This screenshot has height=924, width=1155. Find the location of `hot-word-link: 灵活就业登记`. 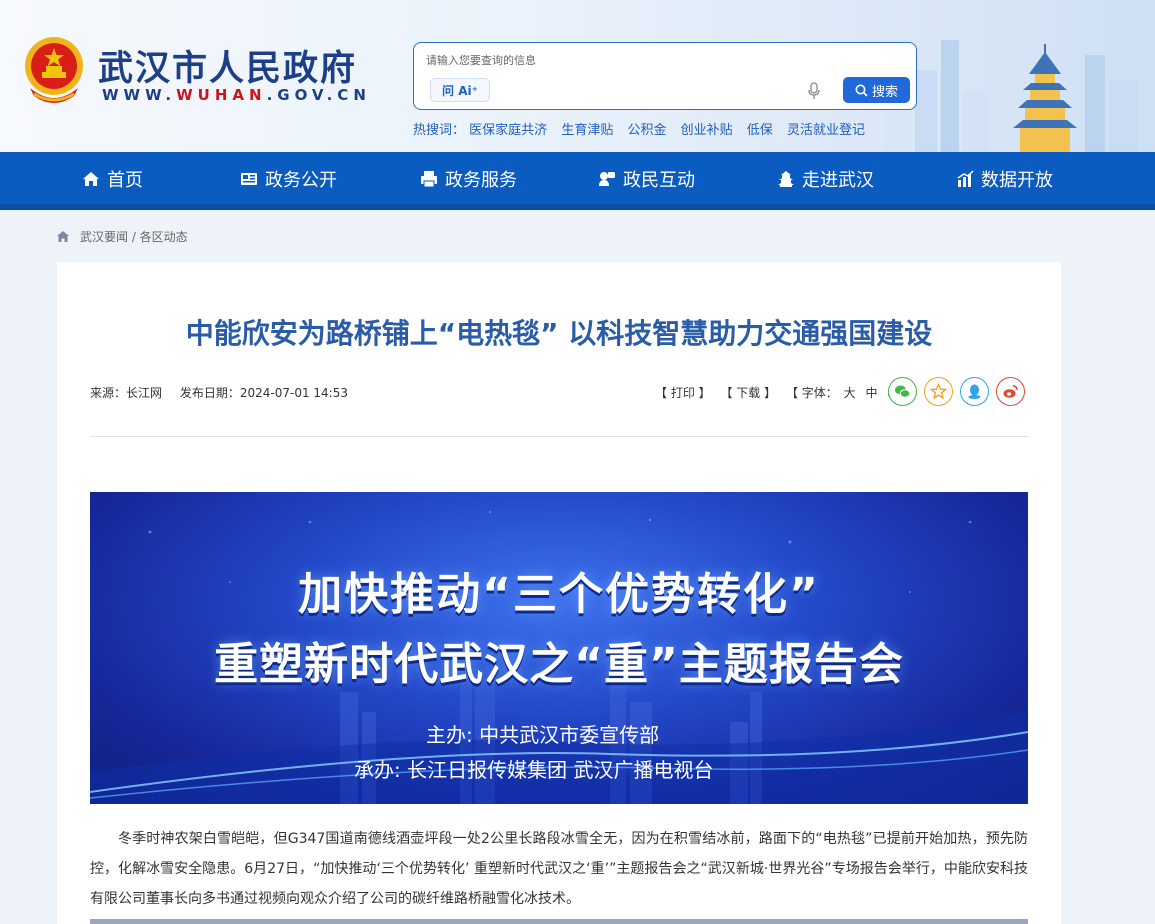

hot-word-link: 灵活就业登记 is located at coordinates (826, 130).